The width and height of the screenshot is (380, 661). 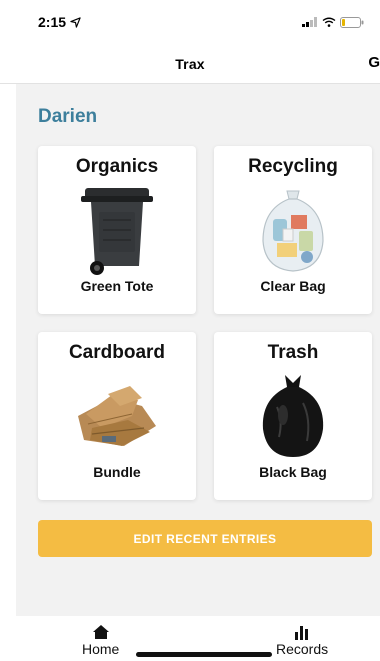 I want to click on card-title: Cardboard, so click(x=117, y=352).